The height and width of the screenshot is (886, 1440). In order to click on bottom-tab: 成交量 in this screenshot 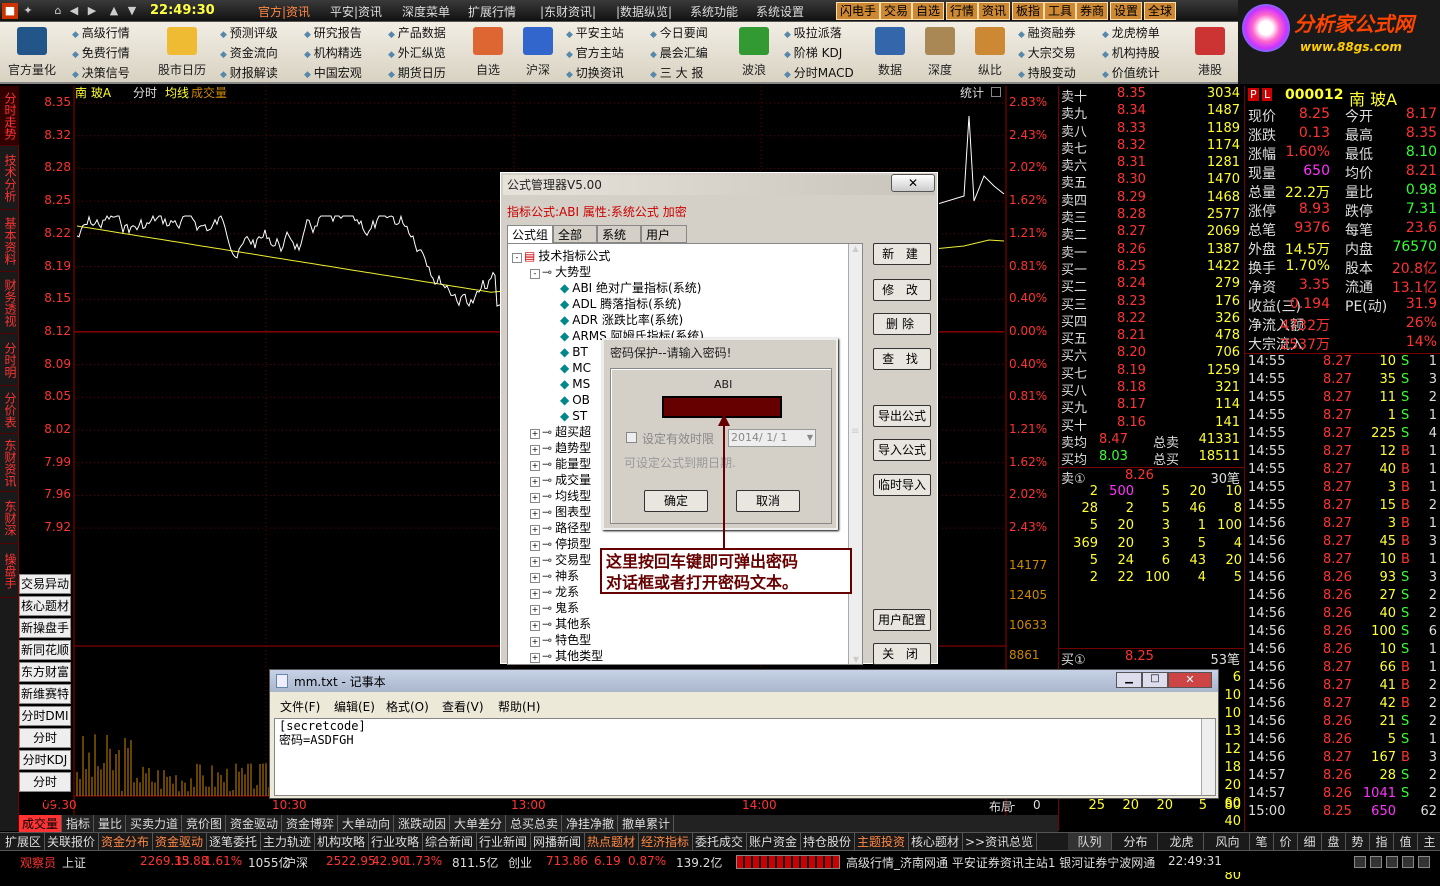, I will do `click(41, 824)`.